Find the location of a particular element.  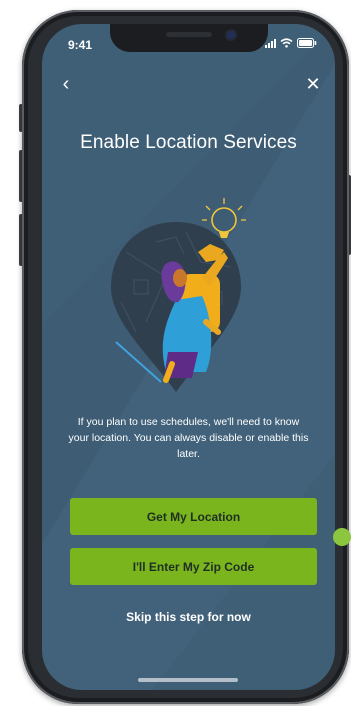

wifi-icon is located at coordinates (286, 43).